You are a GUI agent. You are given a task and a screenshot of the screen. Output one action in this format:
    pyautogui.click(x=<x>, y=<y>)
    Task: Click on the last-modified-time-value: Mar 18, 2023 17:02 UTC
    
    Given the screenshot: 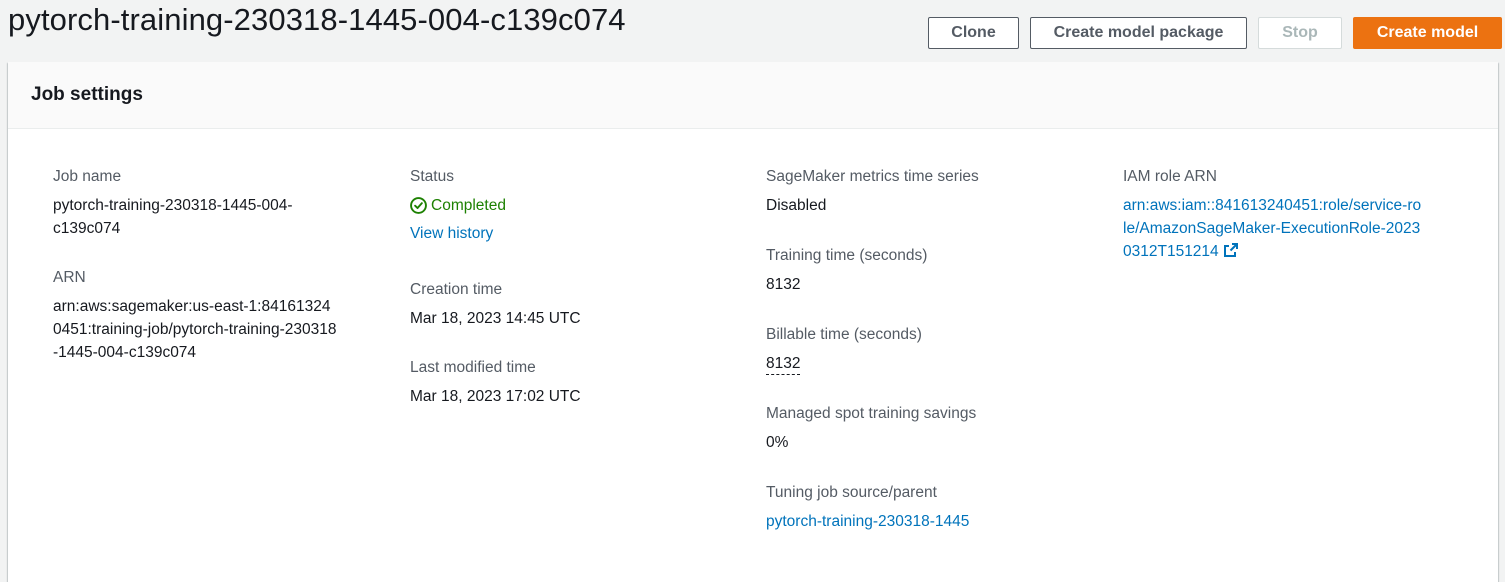 What is the action you would take?
    pyautogui.click(x=495, y=396)
    